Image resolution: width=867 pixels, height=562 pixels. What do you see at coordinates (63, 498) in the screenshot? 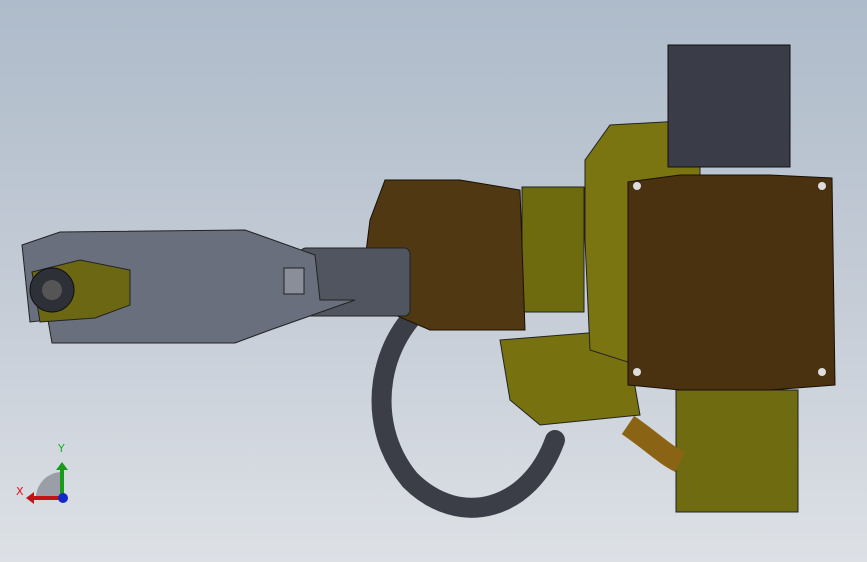
I see `z-axis-dot` at bounding box center [63, 498].